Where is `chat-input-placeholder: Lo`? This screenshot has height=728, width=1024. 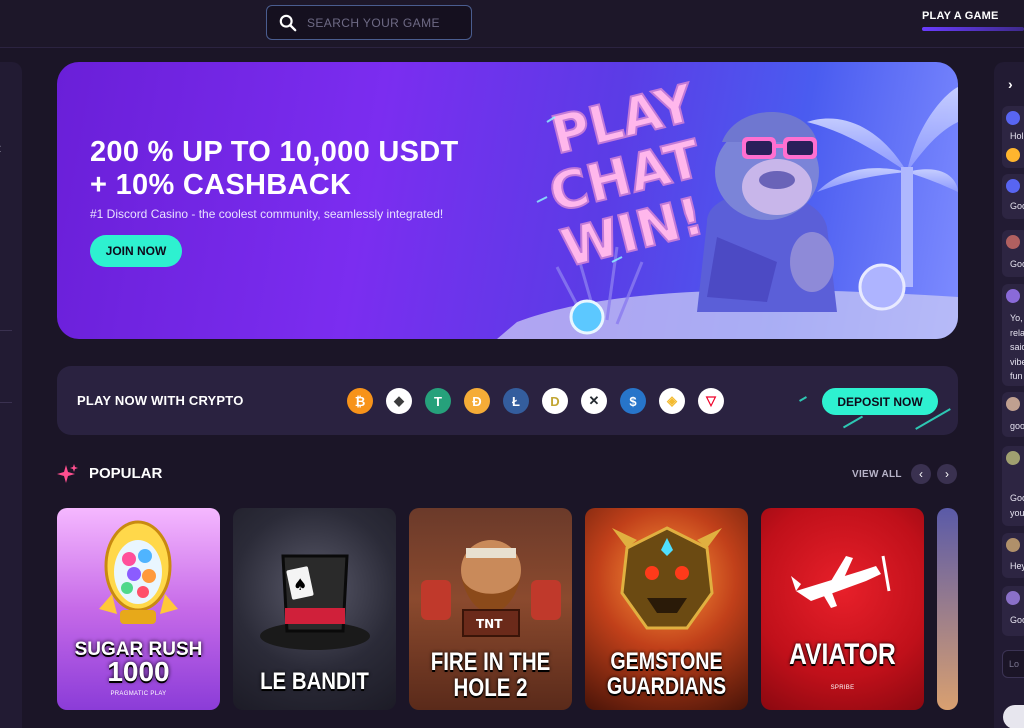
chat-input-placeholder: Lo is located at coordinates (1014, 664).